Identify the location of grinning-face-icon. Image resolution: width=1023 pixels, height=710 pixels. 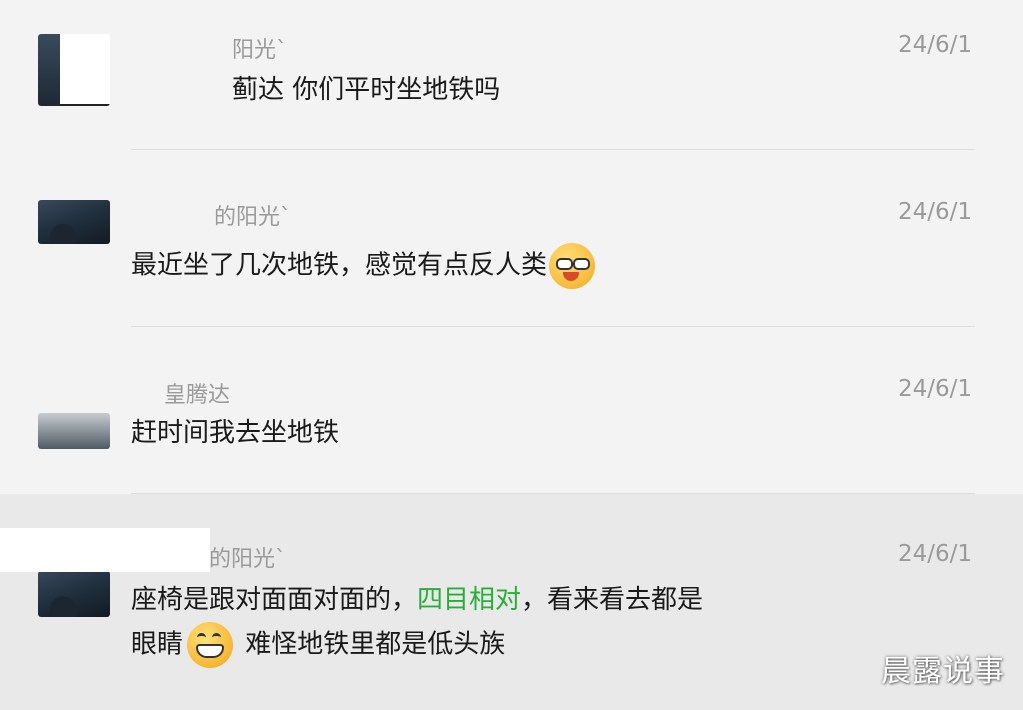
(210, 645).